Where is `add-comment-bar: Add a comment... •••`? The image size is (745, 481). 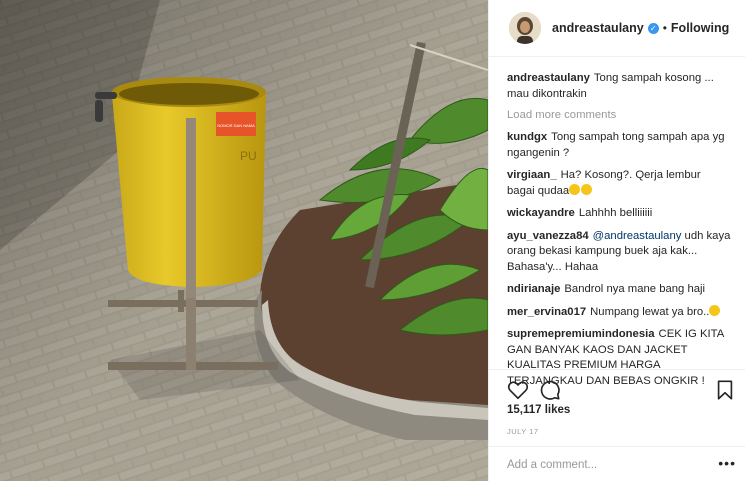
add-comment-bar: Add a comment... ••• is located at coordinates (617, 463).